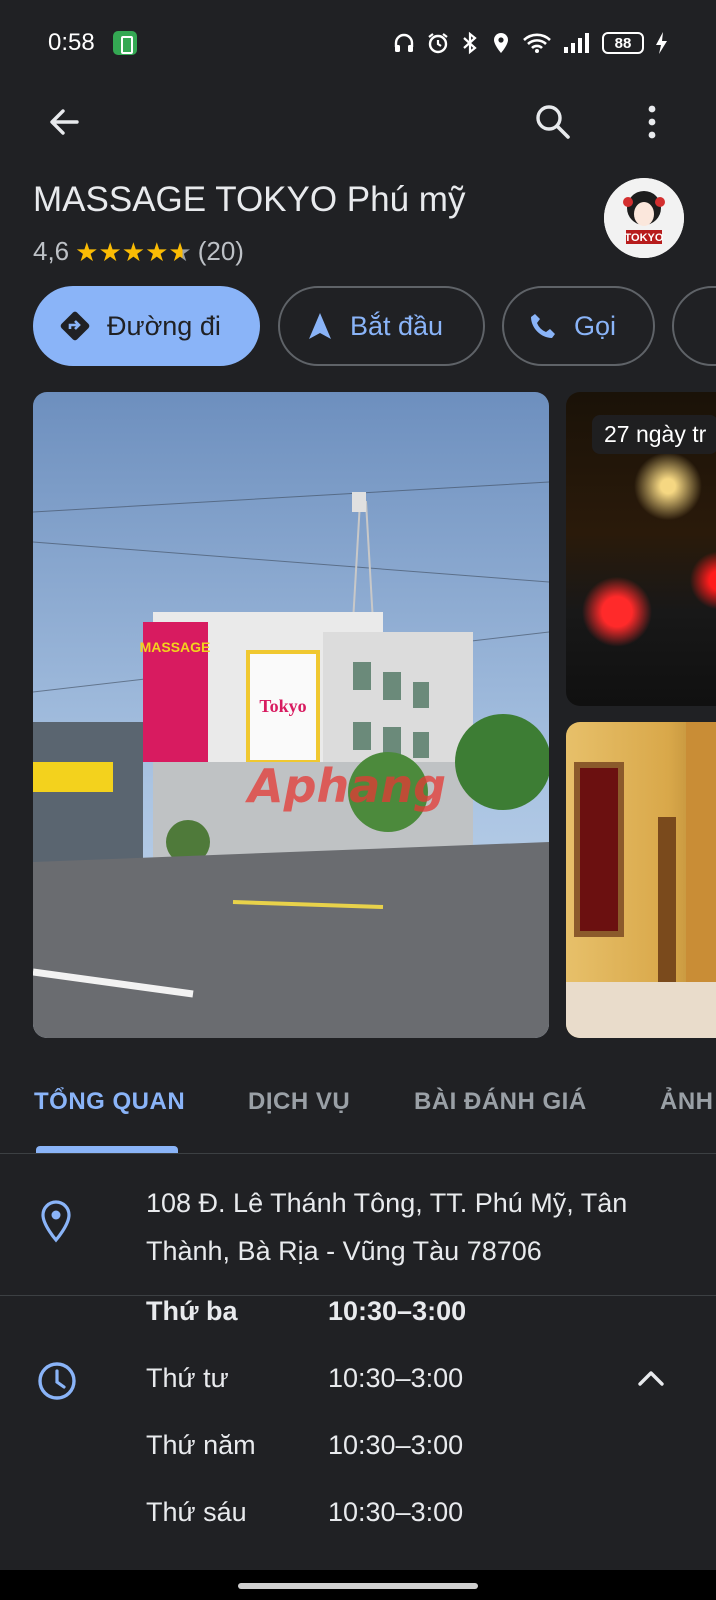 The height and width of the screenshot is (1600, 716). I want to click on directions-icon, so click(75, 326).